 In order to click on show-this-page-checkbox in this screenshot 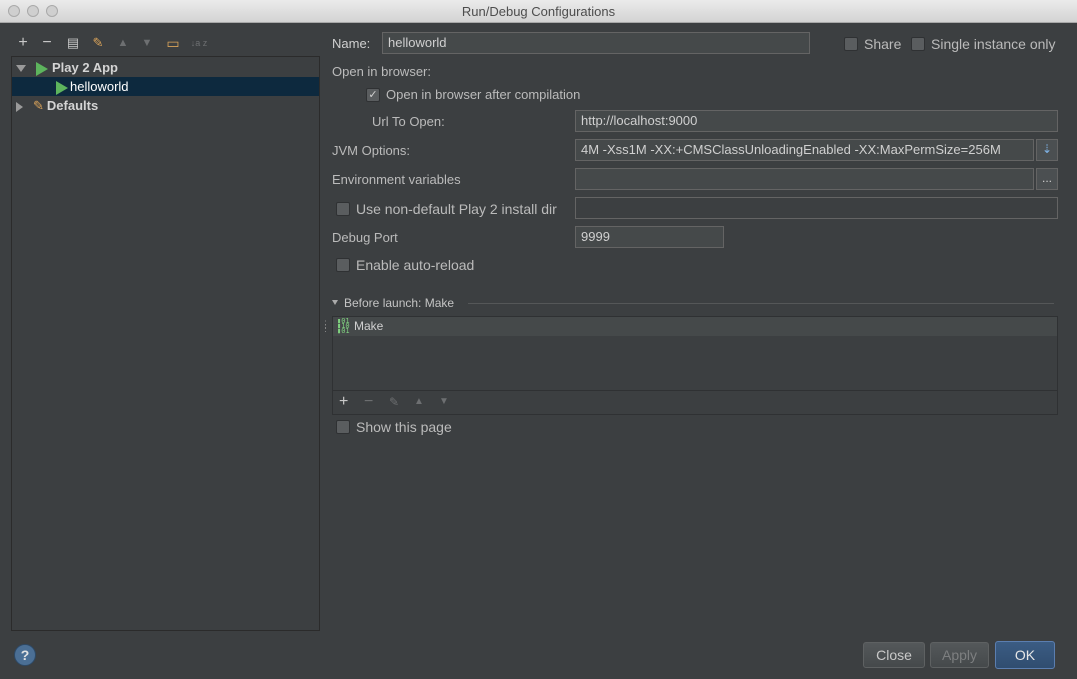, I will do `click(343, 427)`.